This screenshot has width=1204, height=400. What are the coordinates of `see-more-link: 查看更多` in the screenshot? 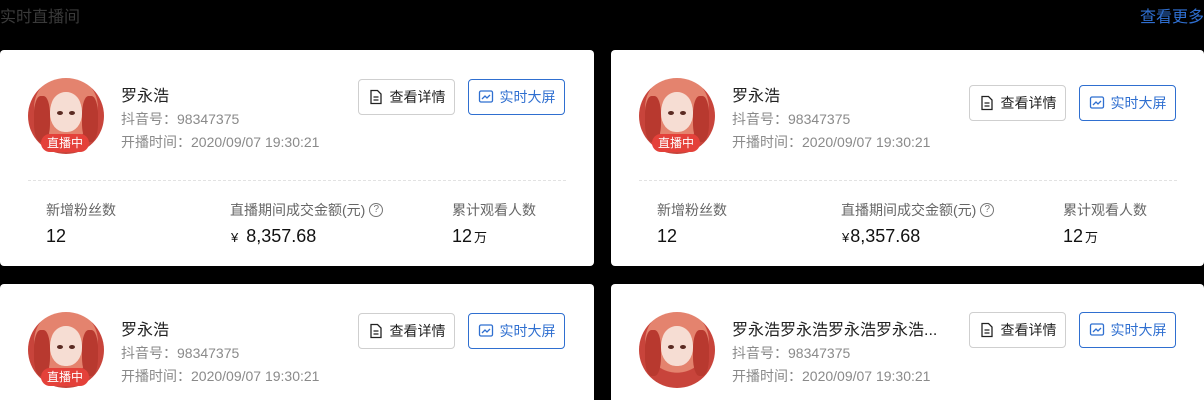 It's located at (1172, 15).